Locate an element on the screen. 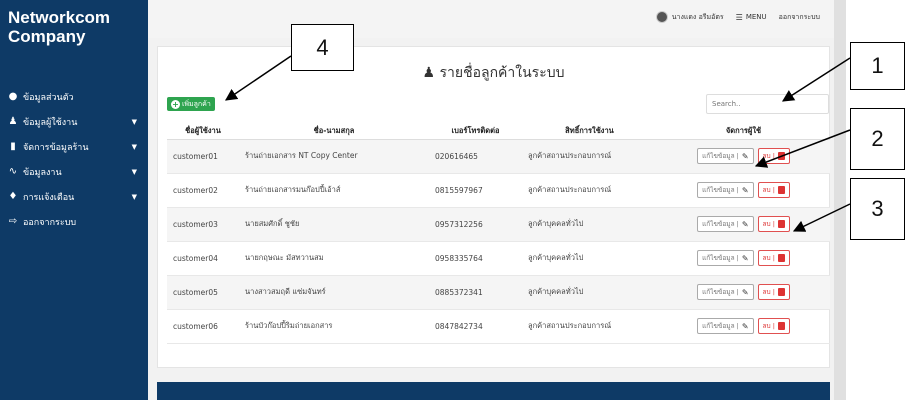 This screenshot has width=905, height=400. callout-2: 2 is located at coordinates (877, 139).